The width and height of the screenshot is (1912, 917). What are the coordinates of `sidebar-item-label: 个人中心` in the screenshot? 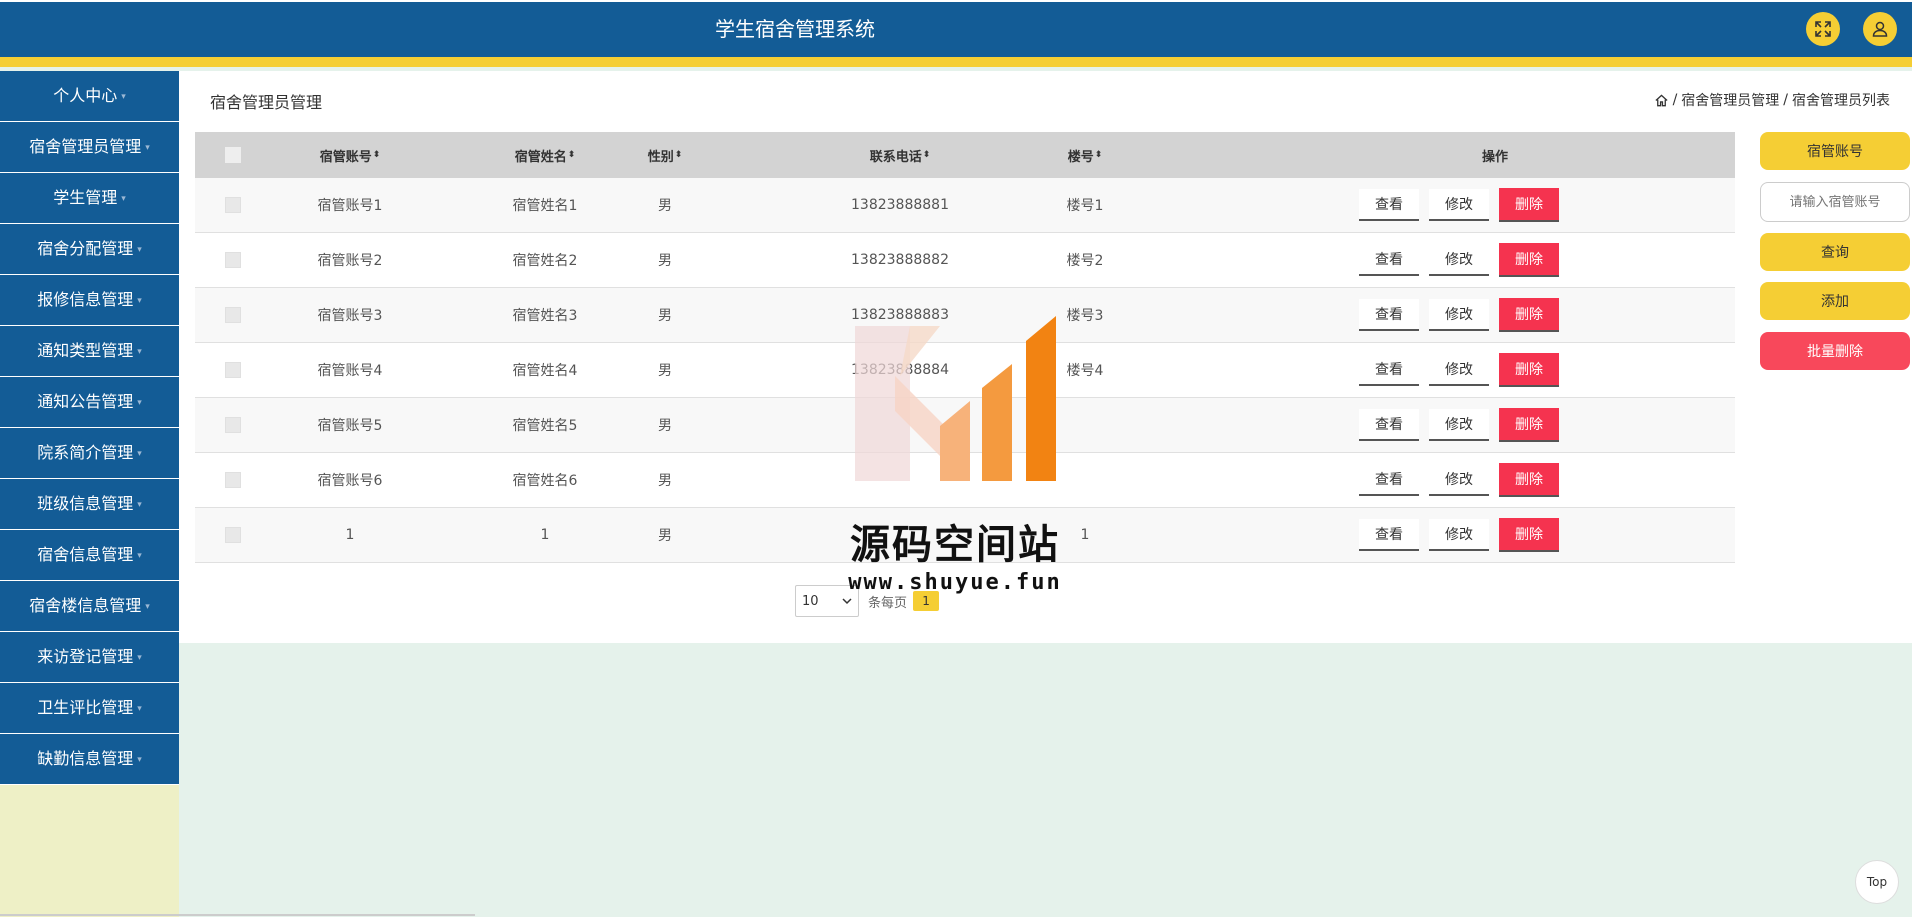 It's located at (85, 95).